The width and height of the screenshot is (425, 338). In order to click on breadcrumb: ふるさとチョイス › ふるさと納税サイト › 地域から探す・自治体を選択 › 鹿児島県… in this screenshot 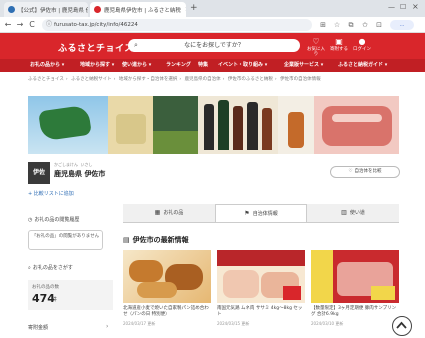, I will do `click(174, 79)`.